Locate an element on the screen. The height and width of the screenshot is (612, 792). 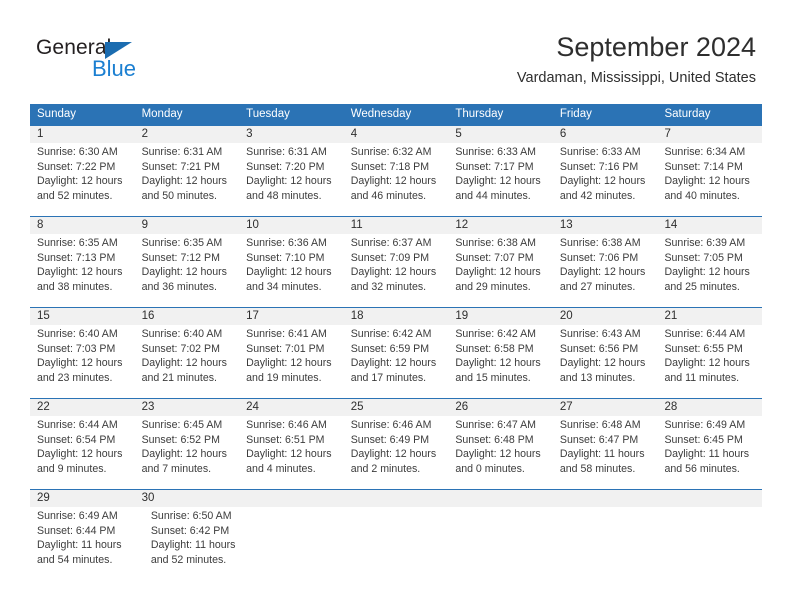
general-blue-logo: General Blue is located at coordinates (101, 60).